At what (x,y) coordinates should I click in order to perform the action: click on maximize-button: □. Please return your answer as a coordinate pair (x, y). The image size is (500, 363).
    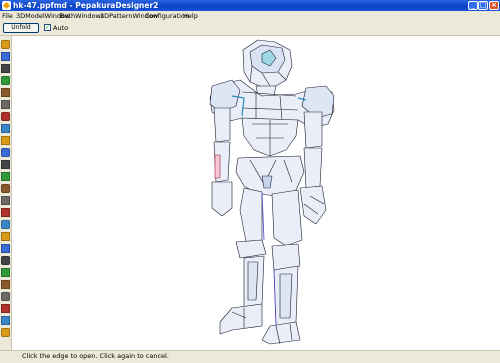
    Looking at the image, I should click on (483, 5).